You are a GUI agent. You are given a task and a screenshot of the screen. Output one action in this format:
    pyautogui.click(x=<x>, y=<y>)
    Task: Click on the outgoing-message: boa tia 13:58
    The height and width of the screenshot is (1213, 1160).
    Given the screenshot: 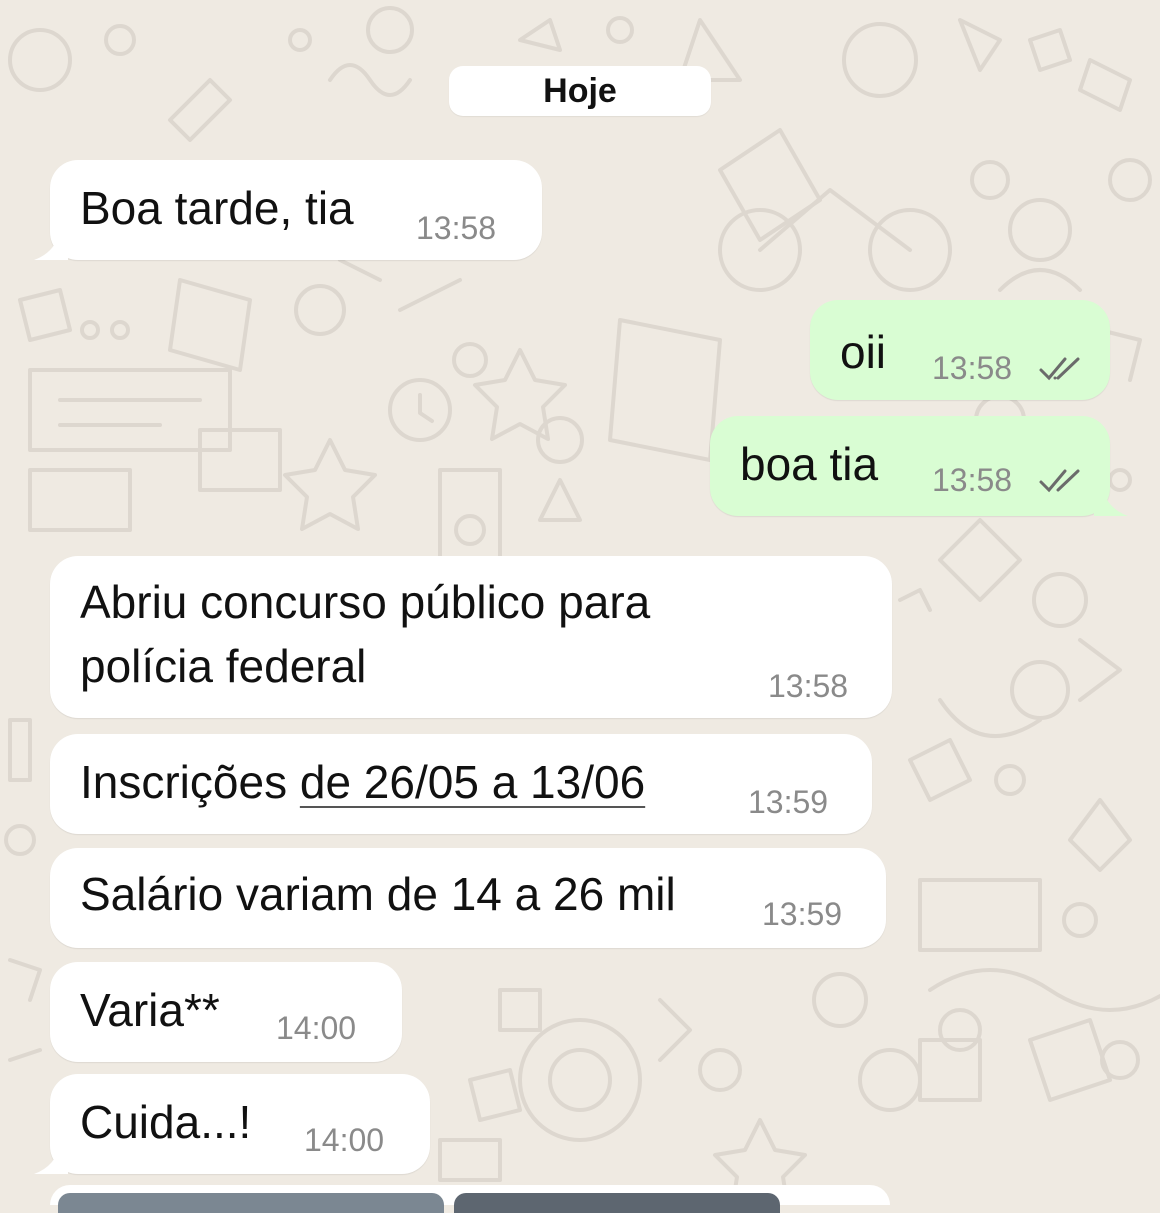 What is the action you would take?
    pyautogui.click(x=919, y=466)
    